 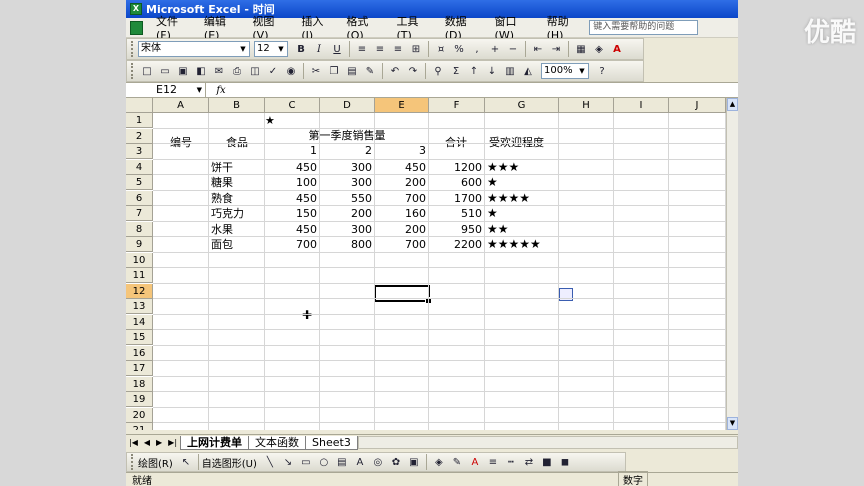 I want to click on shadow-icon: ■, so click(x=547, y=462).